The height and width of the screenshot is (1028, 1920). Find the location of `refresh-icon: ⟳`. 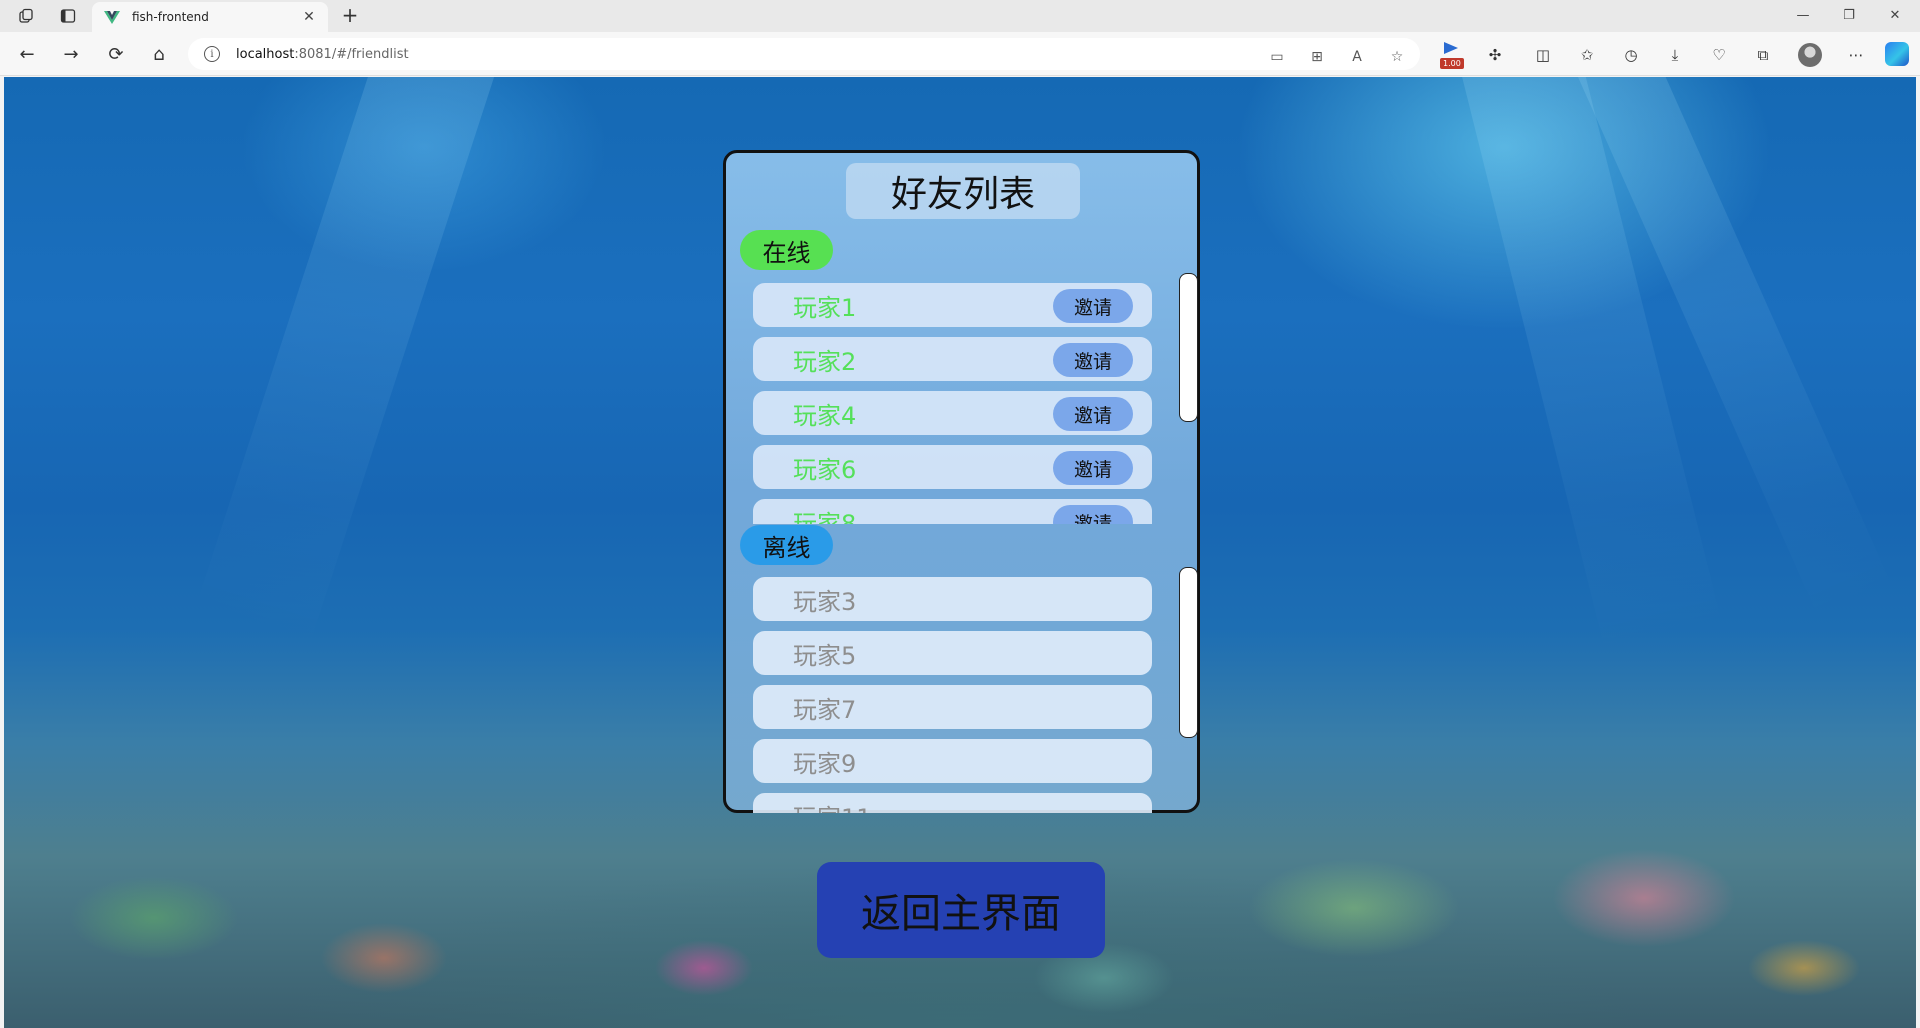

refresh-icon: ⟳ is located at coordinates (116, 54).